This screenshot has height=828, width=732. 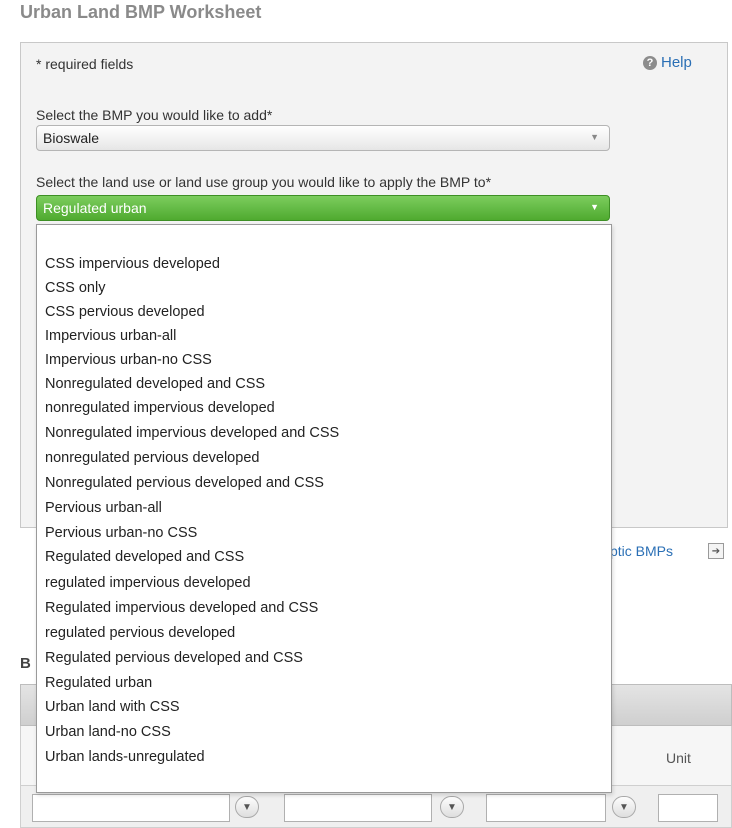 What do you see at coordinates (95, 208) in the screenshot?
I see `landuse-select-value: Regulated urban` at bounding box center [95, 208].